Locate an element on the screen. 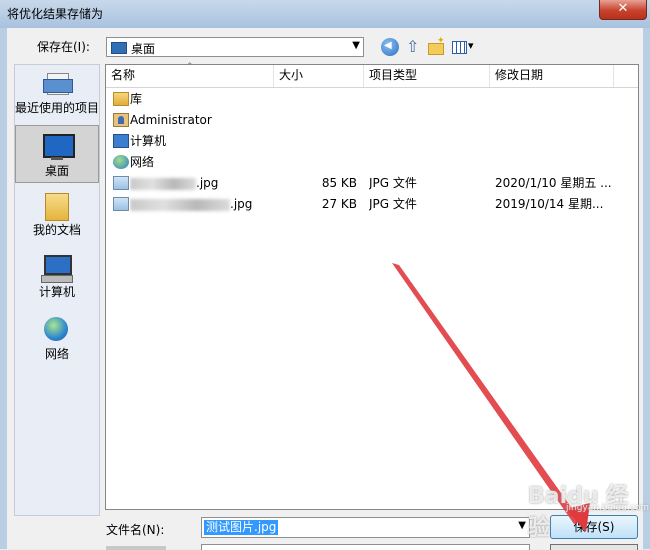 This screenshot has width=650, height=550. recent-items-icon is located at coordinates (57, 84).